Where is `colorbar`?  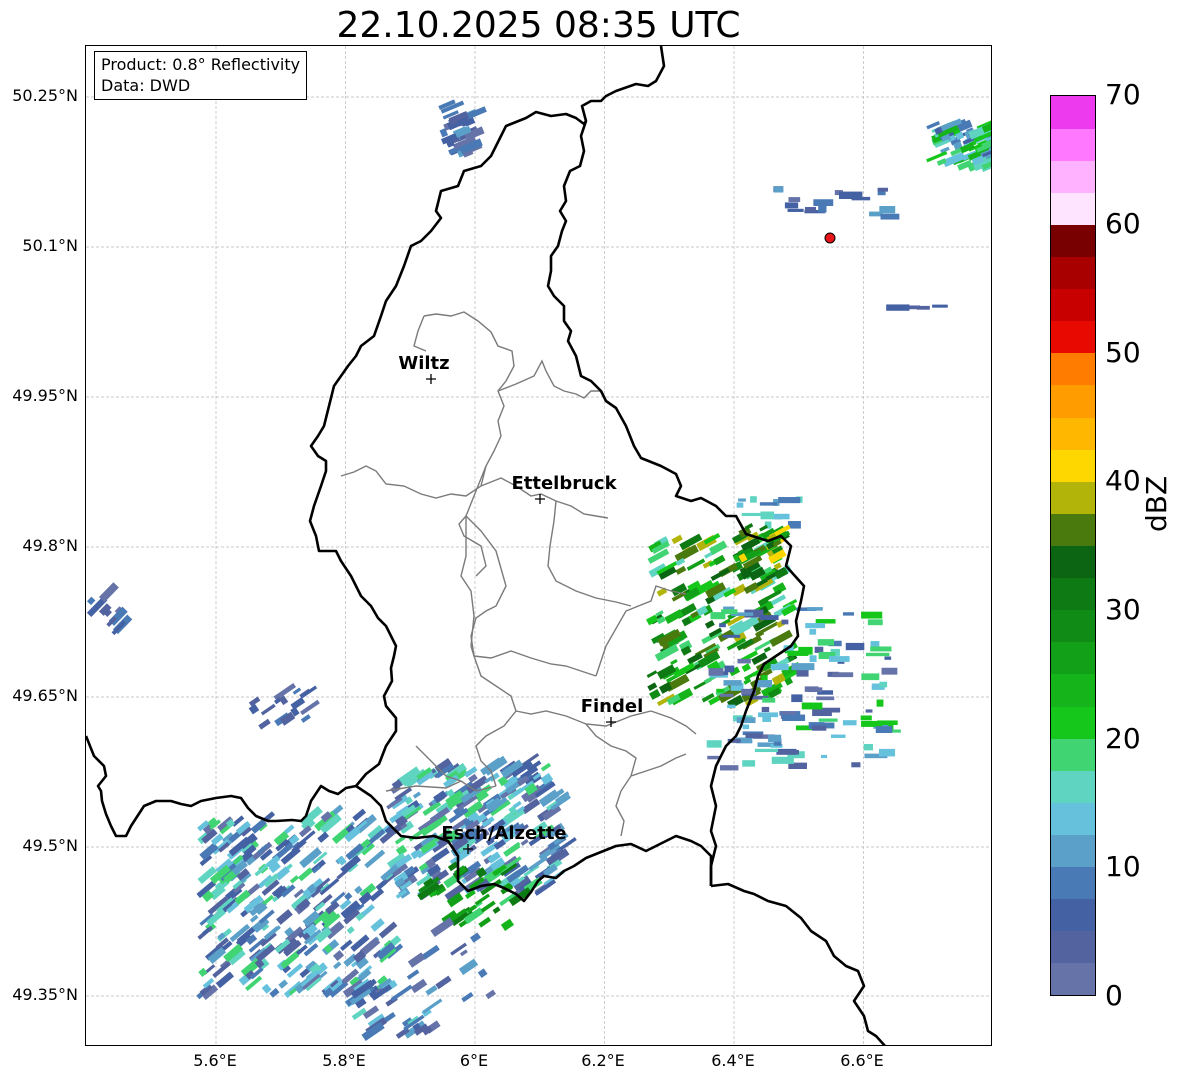
colorbar is located at coordinates (1073, 545).